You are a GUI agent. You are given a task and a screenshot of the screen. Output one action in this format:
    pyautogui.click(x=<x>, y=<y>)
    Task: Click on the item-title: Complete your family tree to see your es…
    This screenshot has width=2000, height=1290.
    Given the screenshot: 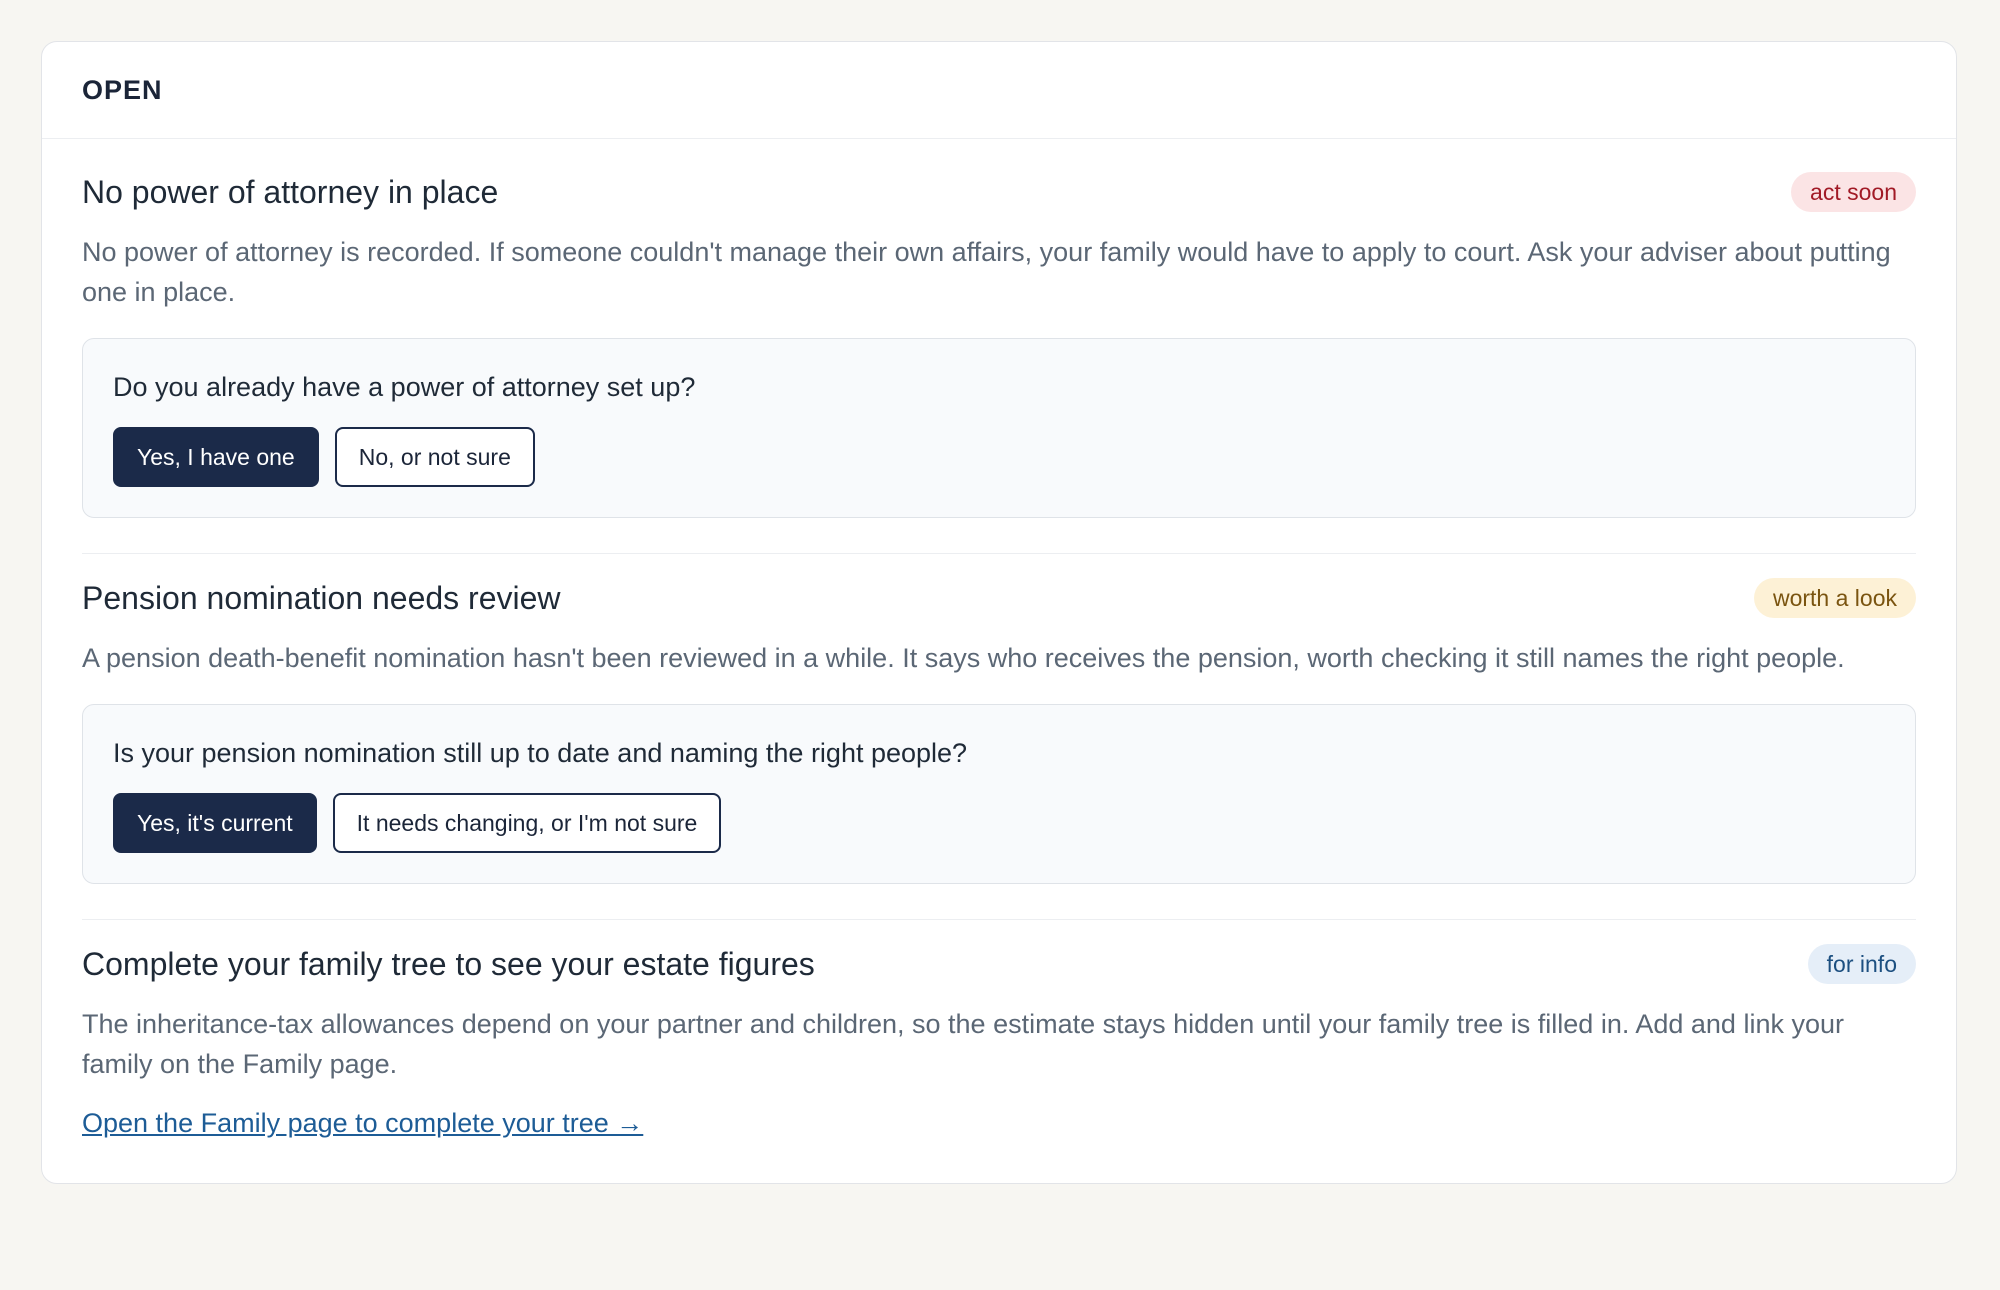 What is the action you would take?
    pyautogui.click(x=448, y=963)
    